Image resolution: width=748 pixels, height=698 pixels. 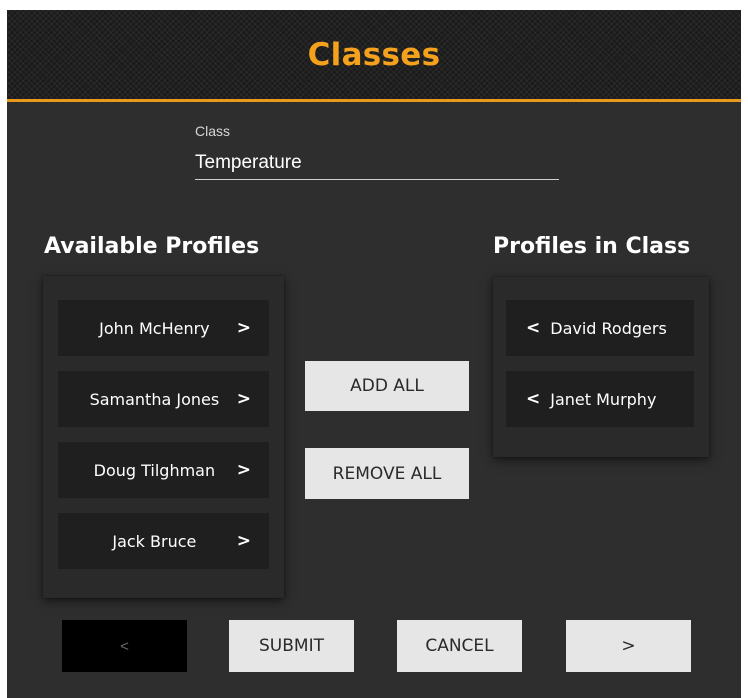 What do you see at coordinates (608, 328) in the screenshot?
I see `profile-name: David Rodgers` at bounding box center [608, 328].